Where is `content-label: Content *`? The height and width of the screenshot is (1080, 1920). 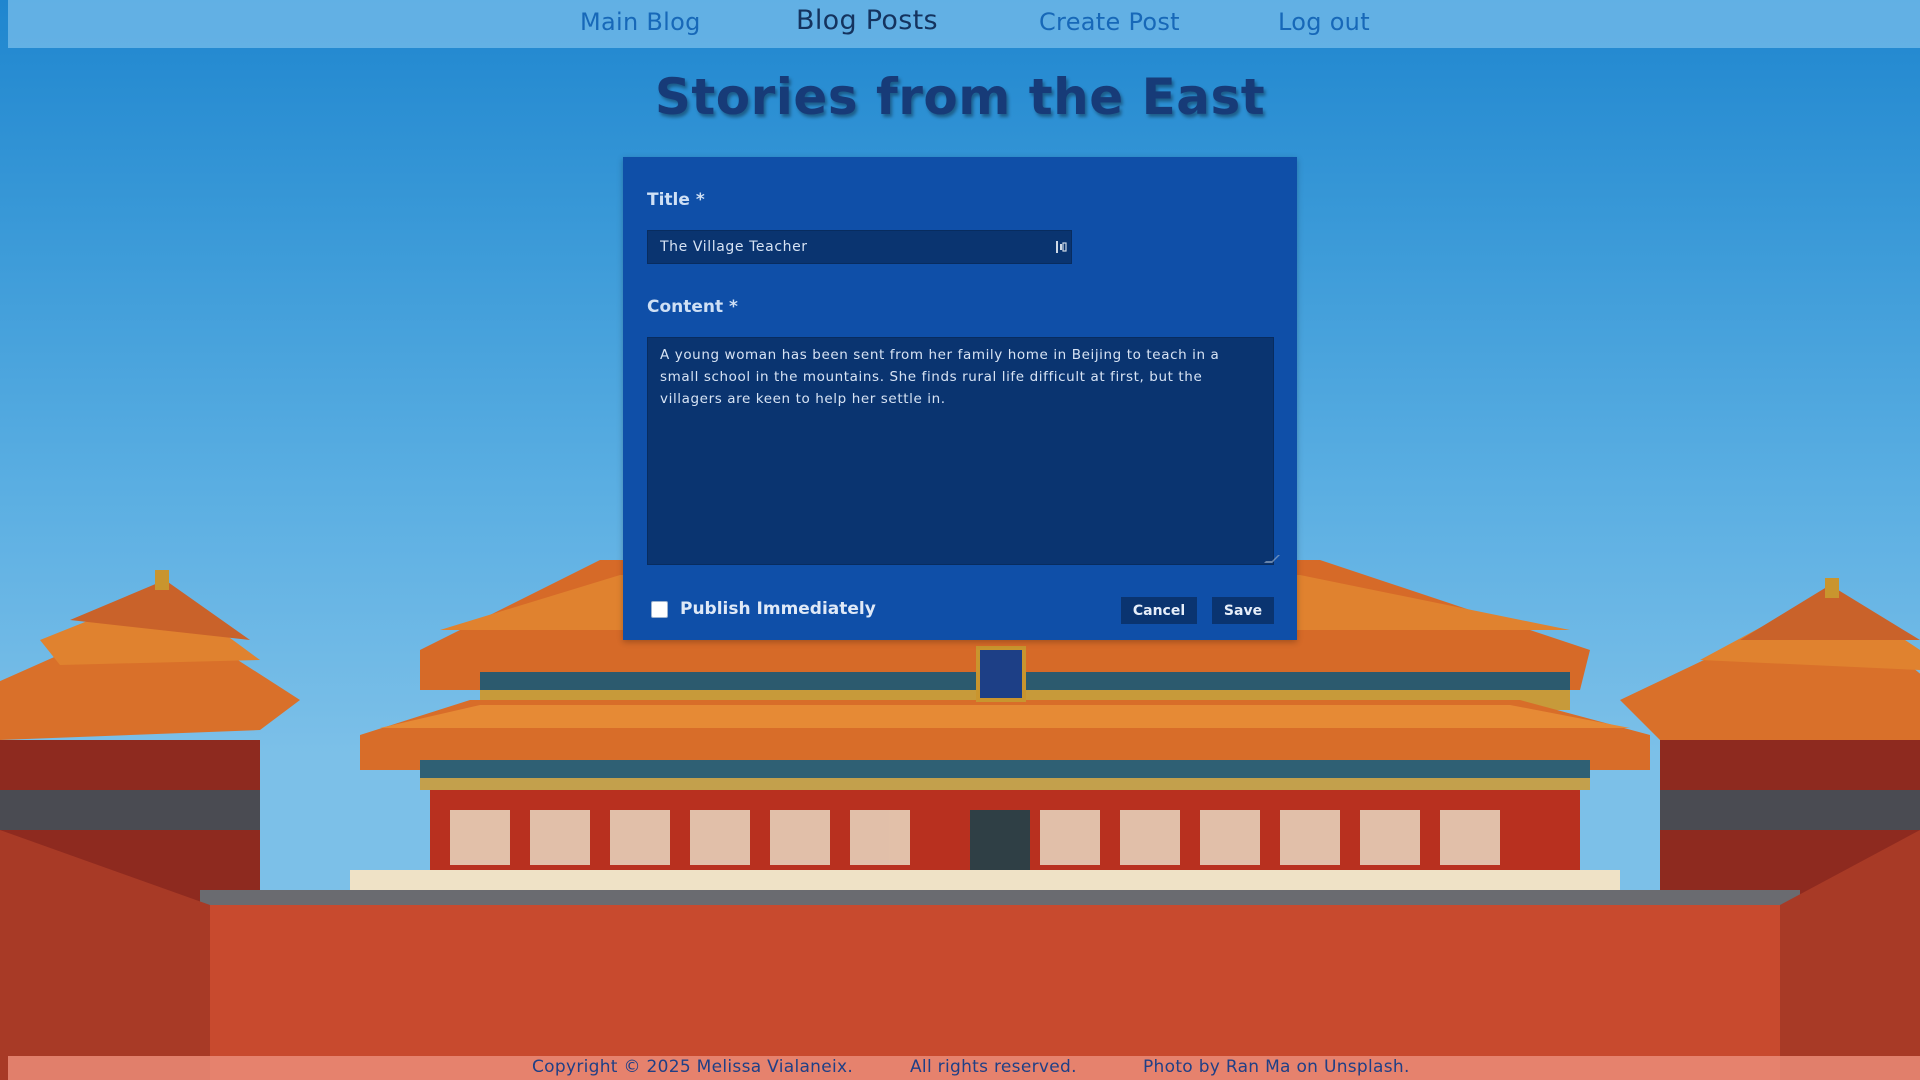
content-label: Content * is located at coordinates (692, 307).